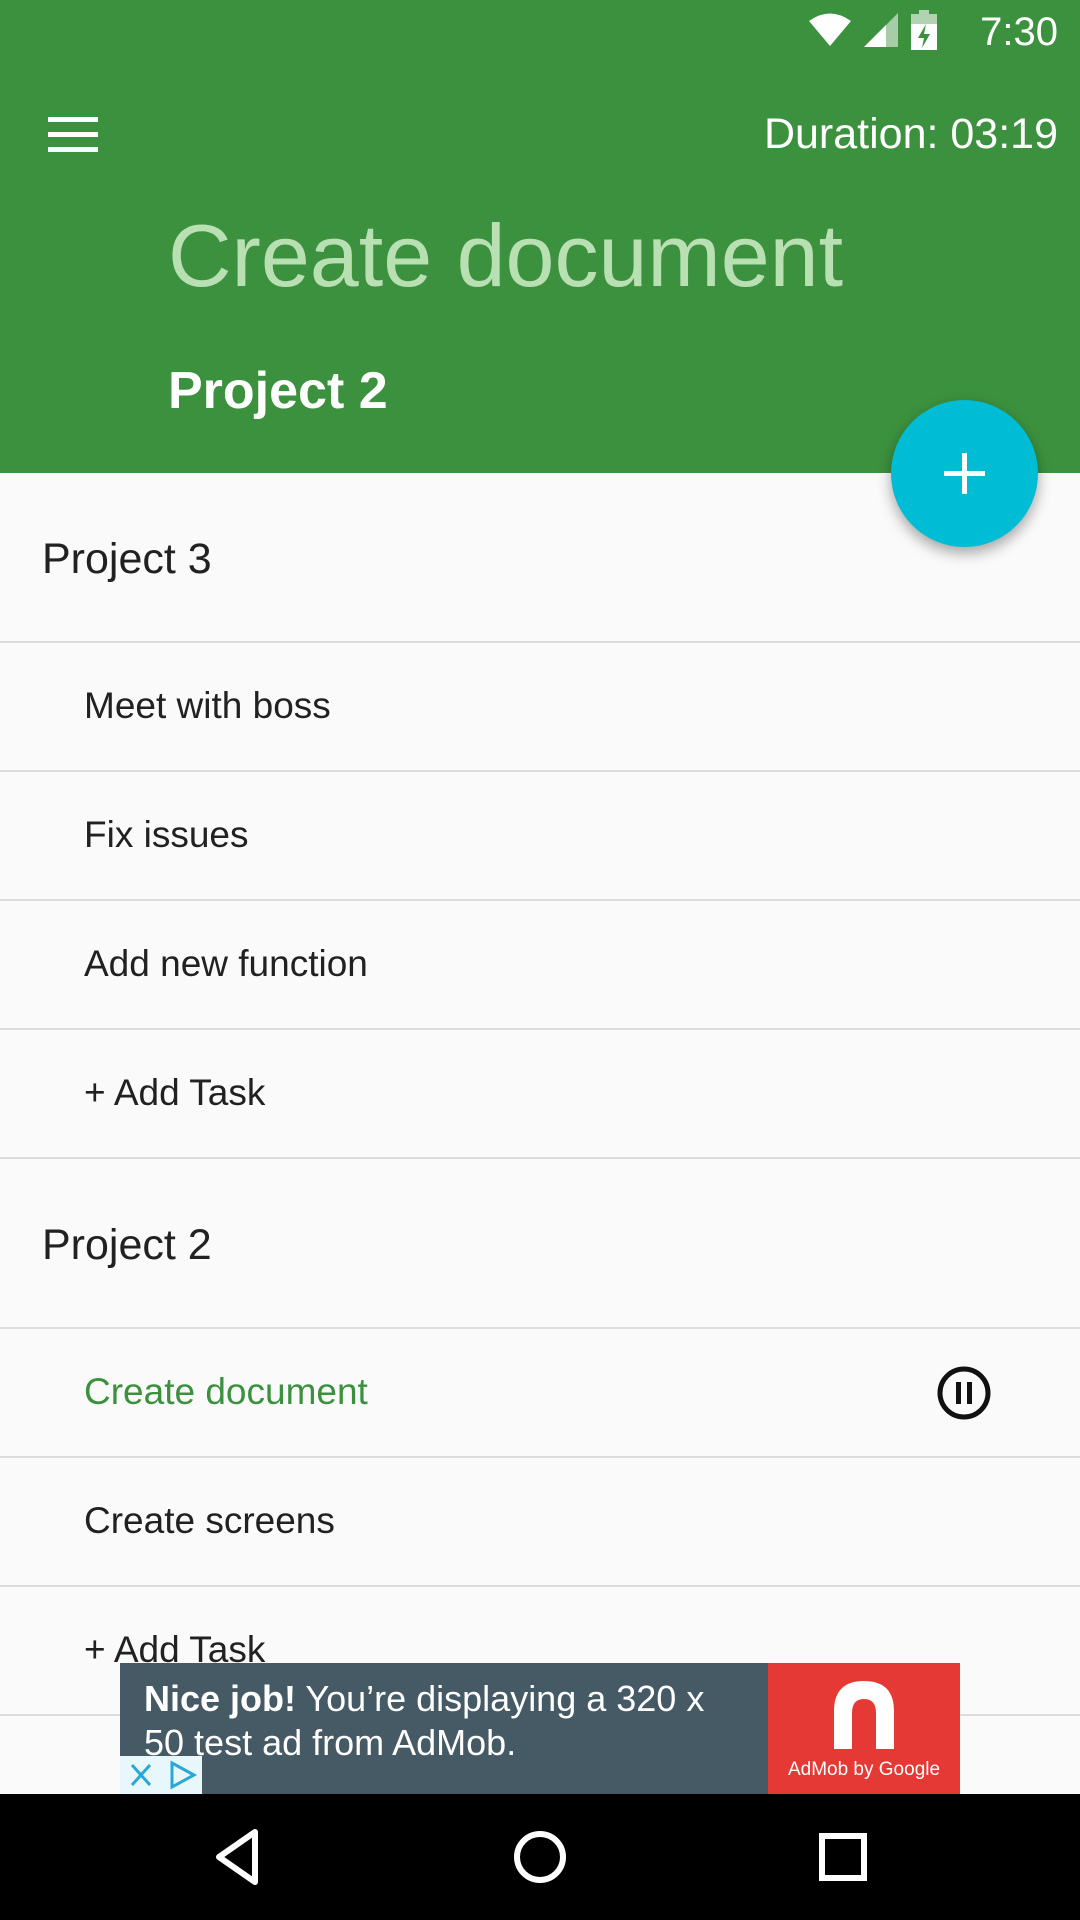  What do you see at coordinates (226, 1391) in the screenshot?
I see `task-name: Create document` at bounding box center [226, 1391].